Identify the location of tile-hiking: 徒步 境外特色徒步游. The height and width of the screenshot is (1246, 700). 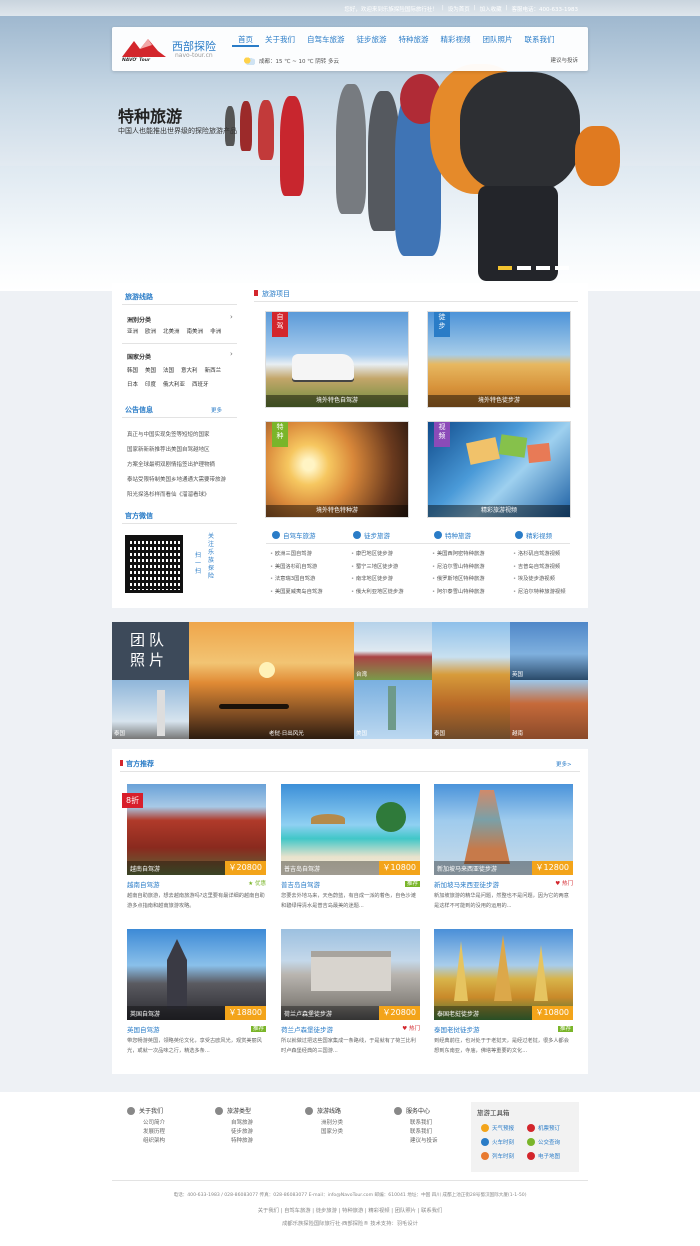
(499, 359).